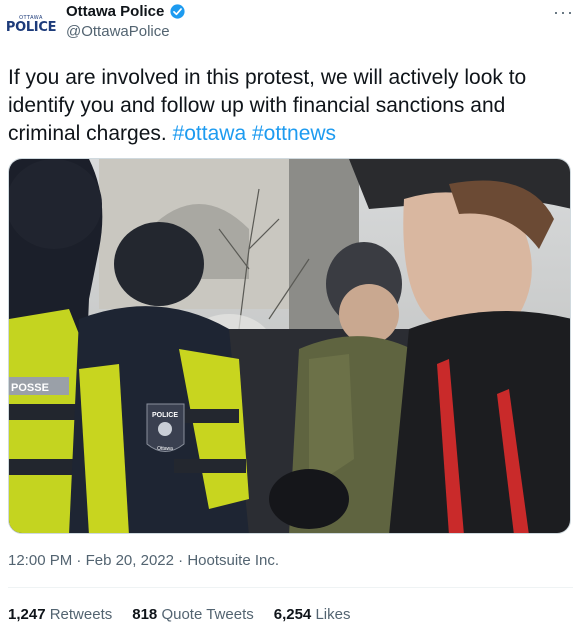 The image size is (588, 637). Describe the element at coordinates (165, 415) in the screenshot. I see `badge-text: POLICE` at that location.